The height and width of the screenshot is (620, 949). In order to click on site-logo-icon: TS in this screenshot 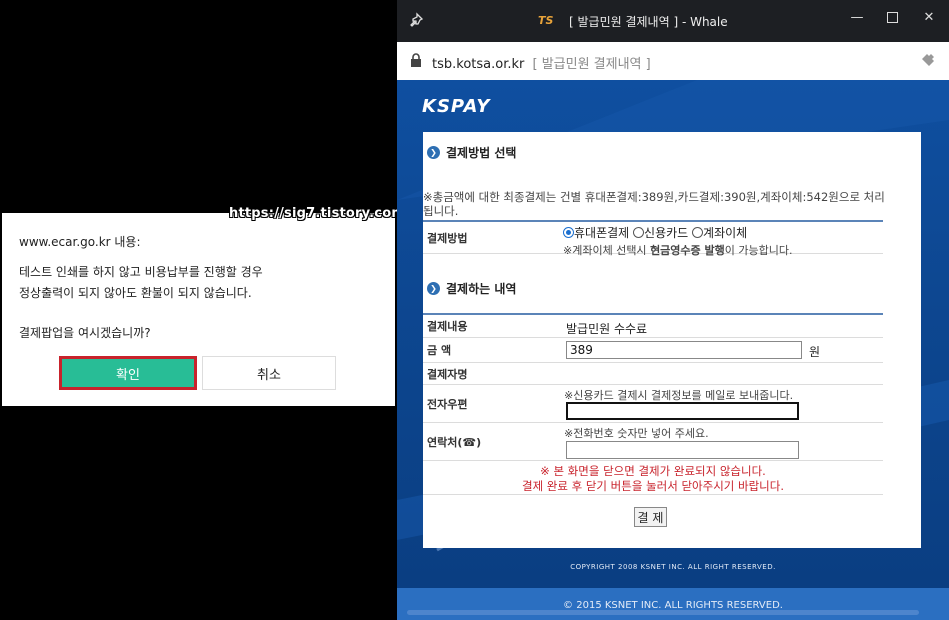, I will do `click(546, 20)`.